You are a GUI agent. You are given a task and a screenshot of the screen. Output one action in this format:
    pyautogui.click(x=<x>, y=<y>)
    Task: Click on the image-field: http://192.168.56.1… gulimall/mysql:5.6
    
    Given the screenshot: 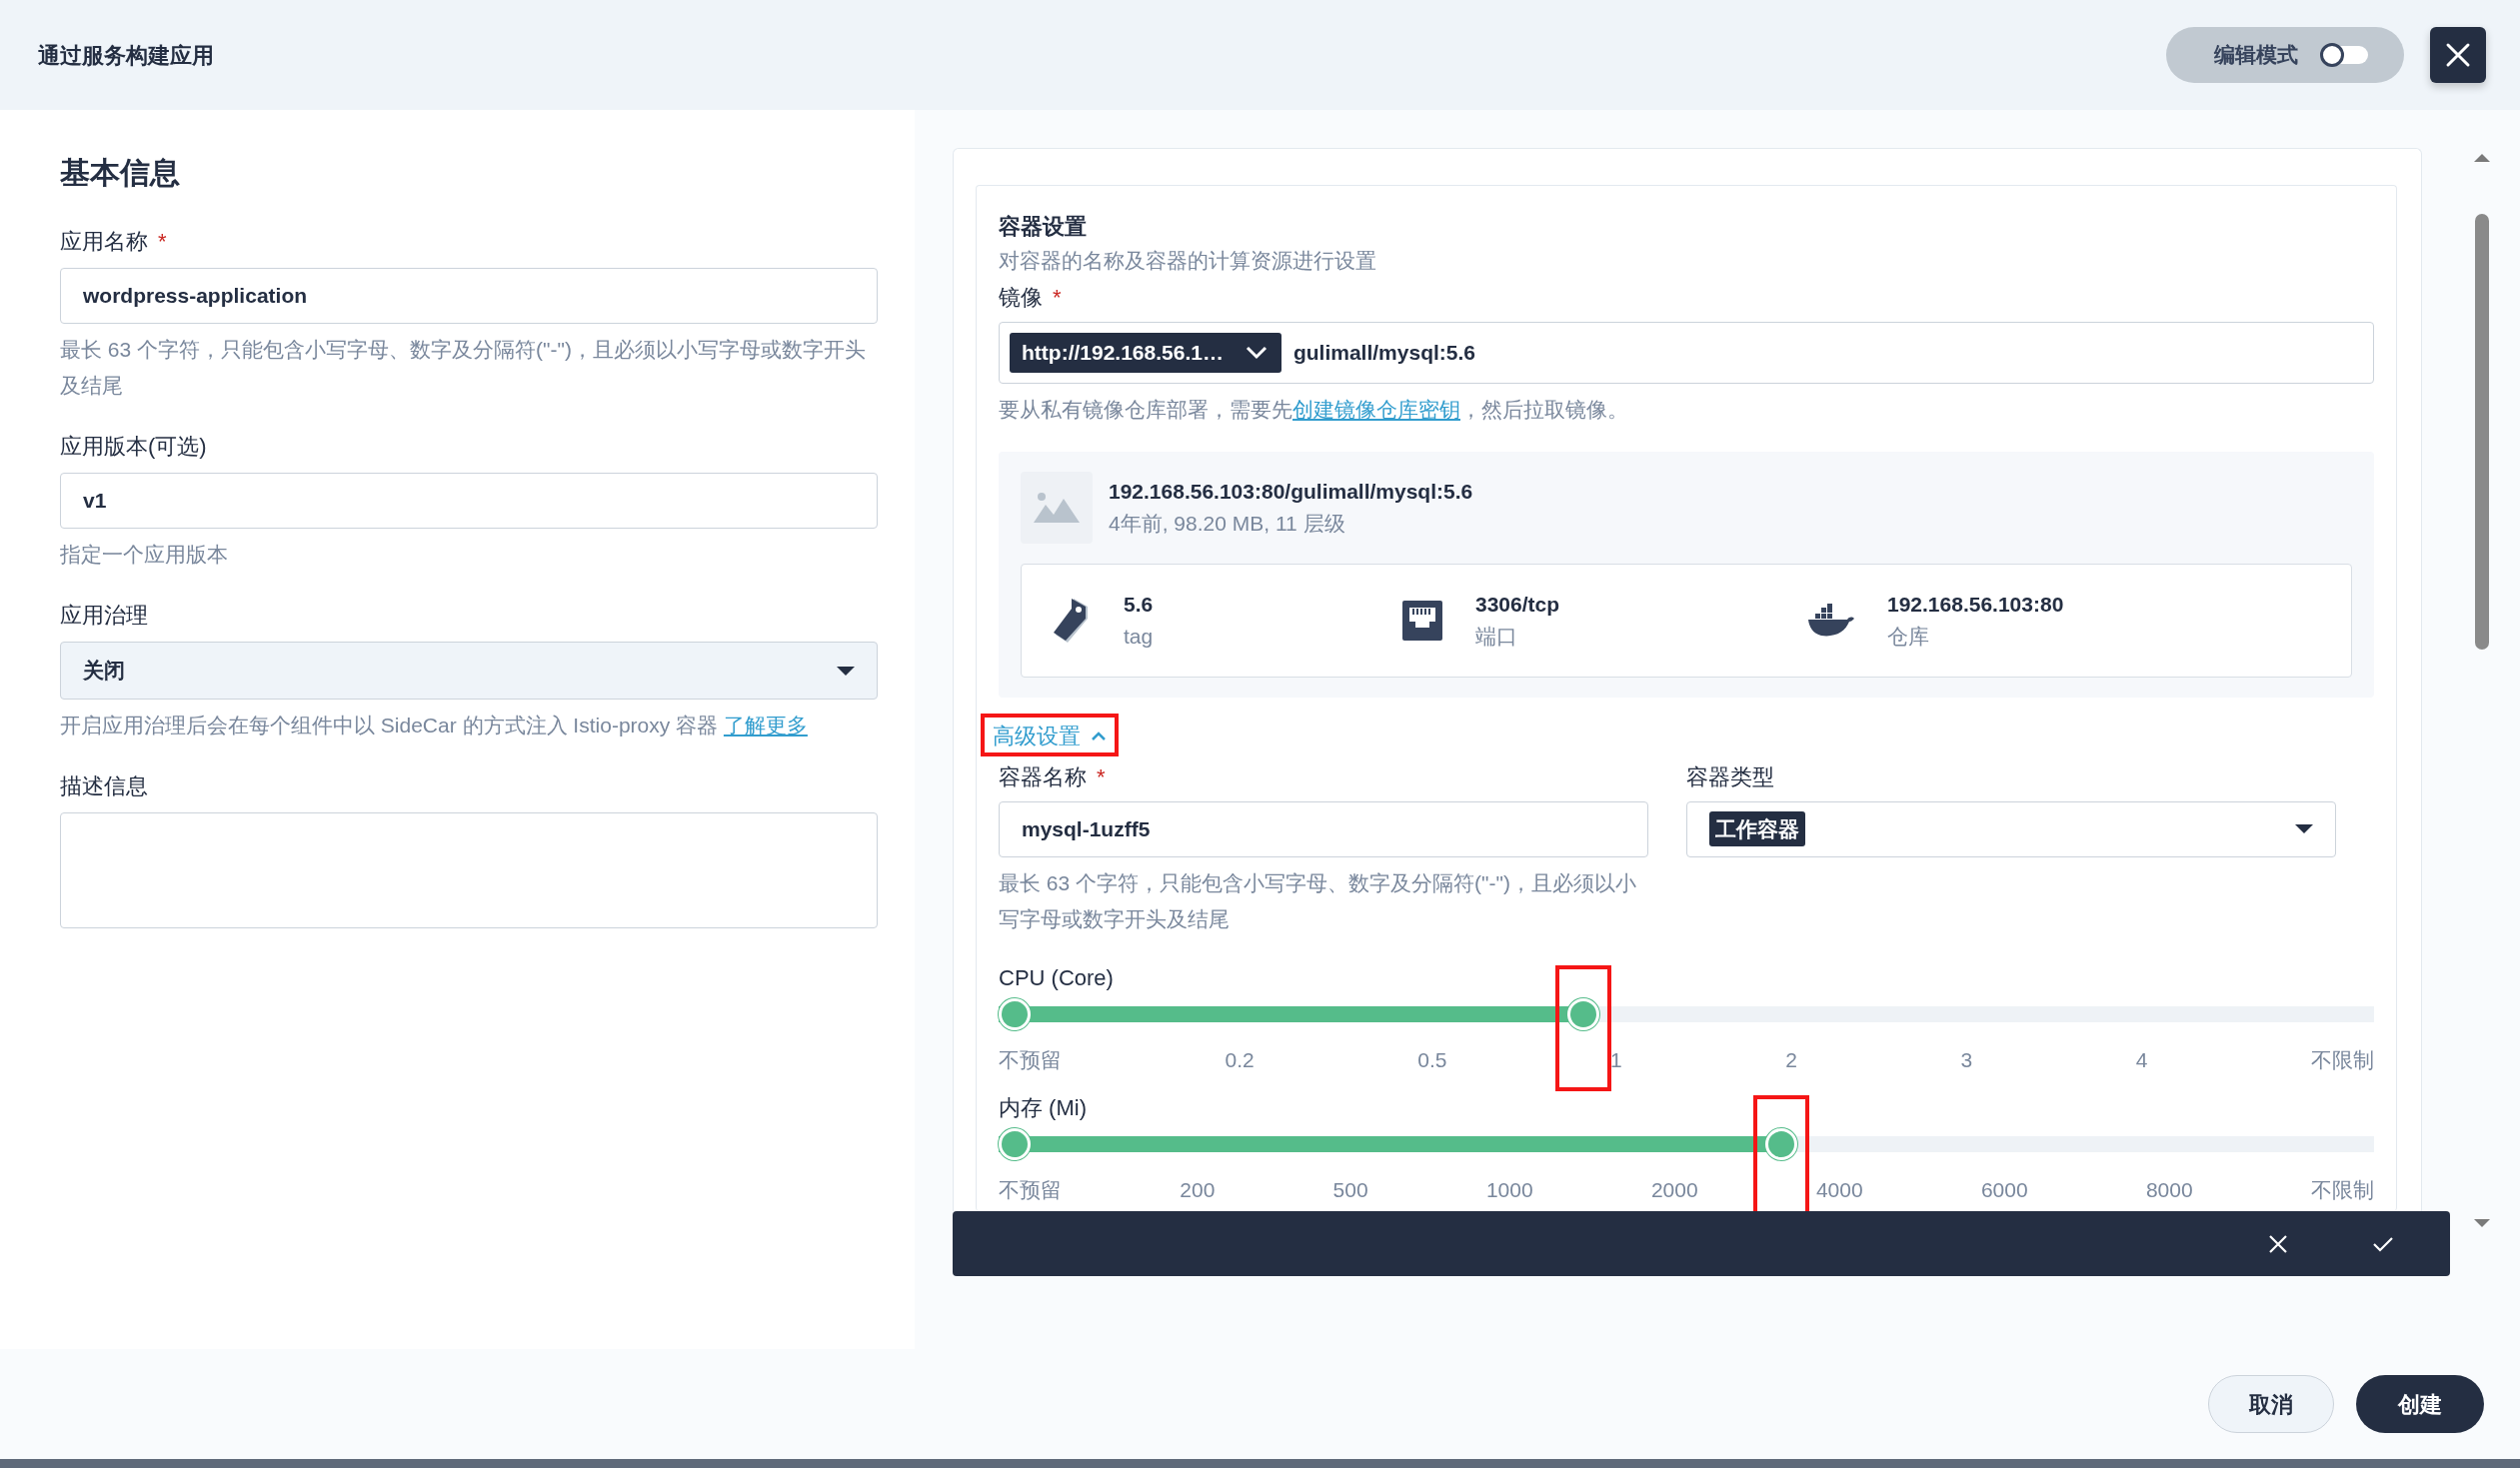 What is the action you would take?
    pyautogui.click(x=1686, y=352)
    